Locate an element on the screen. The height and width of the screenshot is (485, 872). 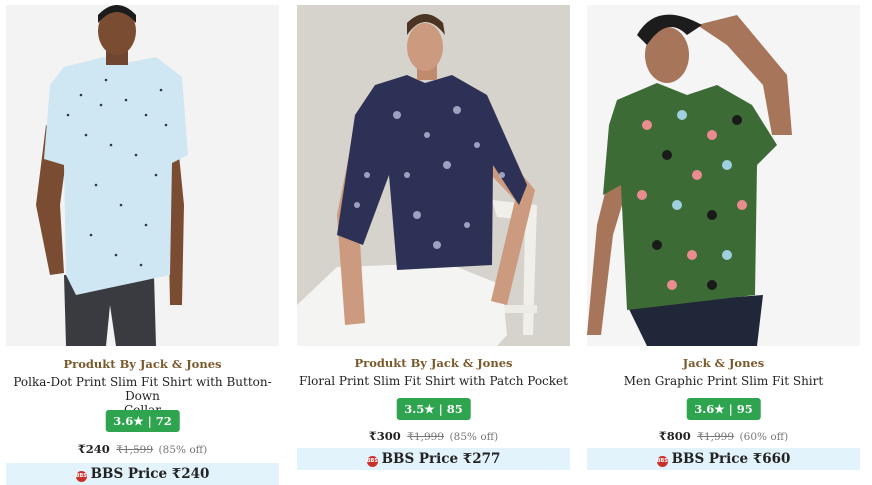
bbs-price-banner: BBS BBS Price ₹240 is located at coordinates (142, 474).